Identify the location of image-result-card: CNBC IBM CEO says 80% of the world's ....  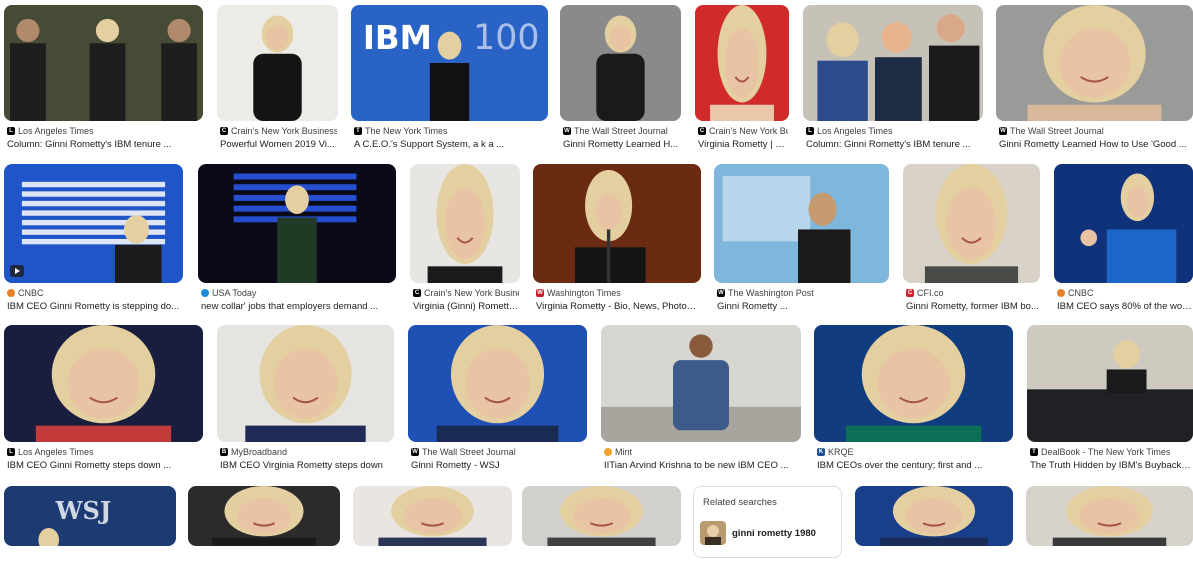
(1123, 243).